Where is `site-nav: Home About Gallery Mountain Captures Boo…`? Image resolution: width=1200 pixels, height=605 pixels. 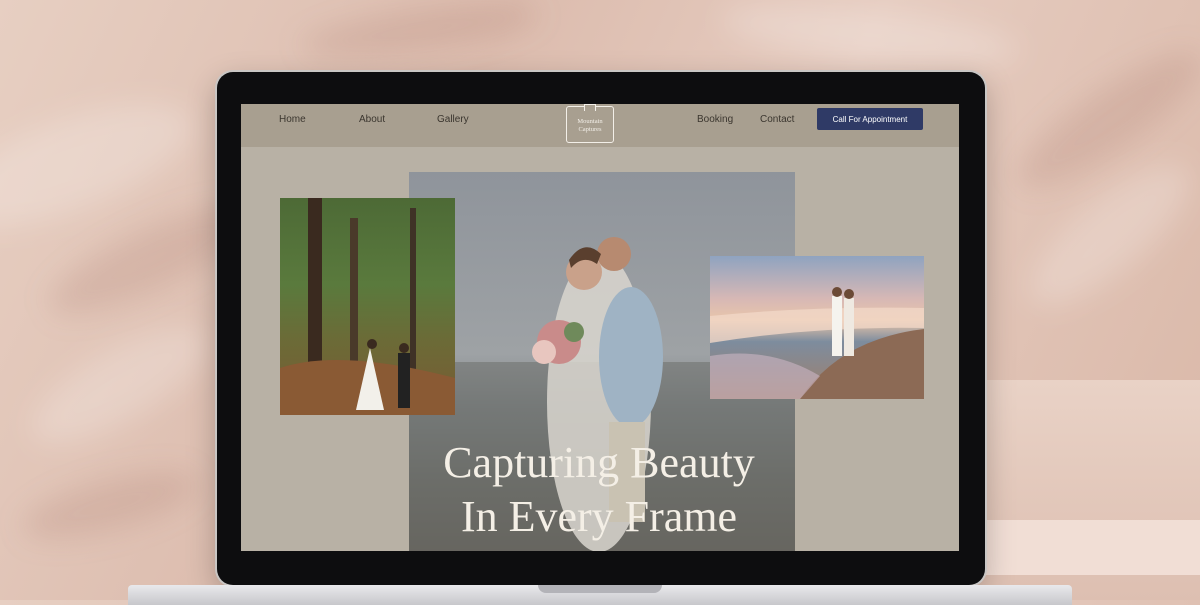 site-nav: Home About Gallery Mountain Captures Boo… is located at coordinates (600, 125).